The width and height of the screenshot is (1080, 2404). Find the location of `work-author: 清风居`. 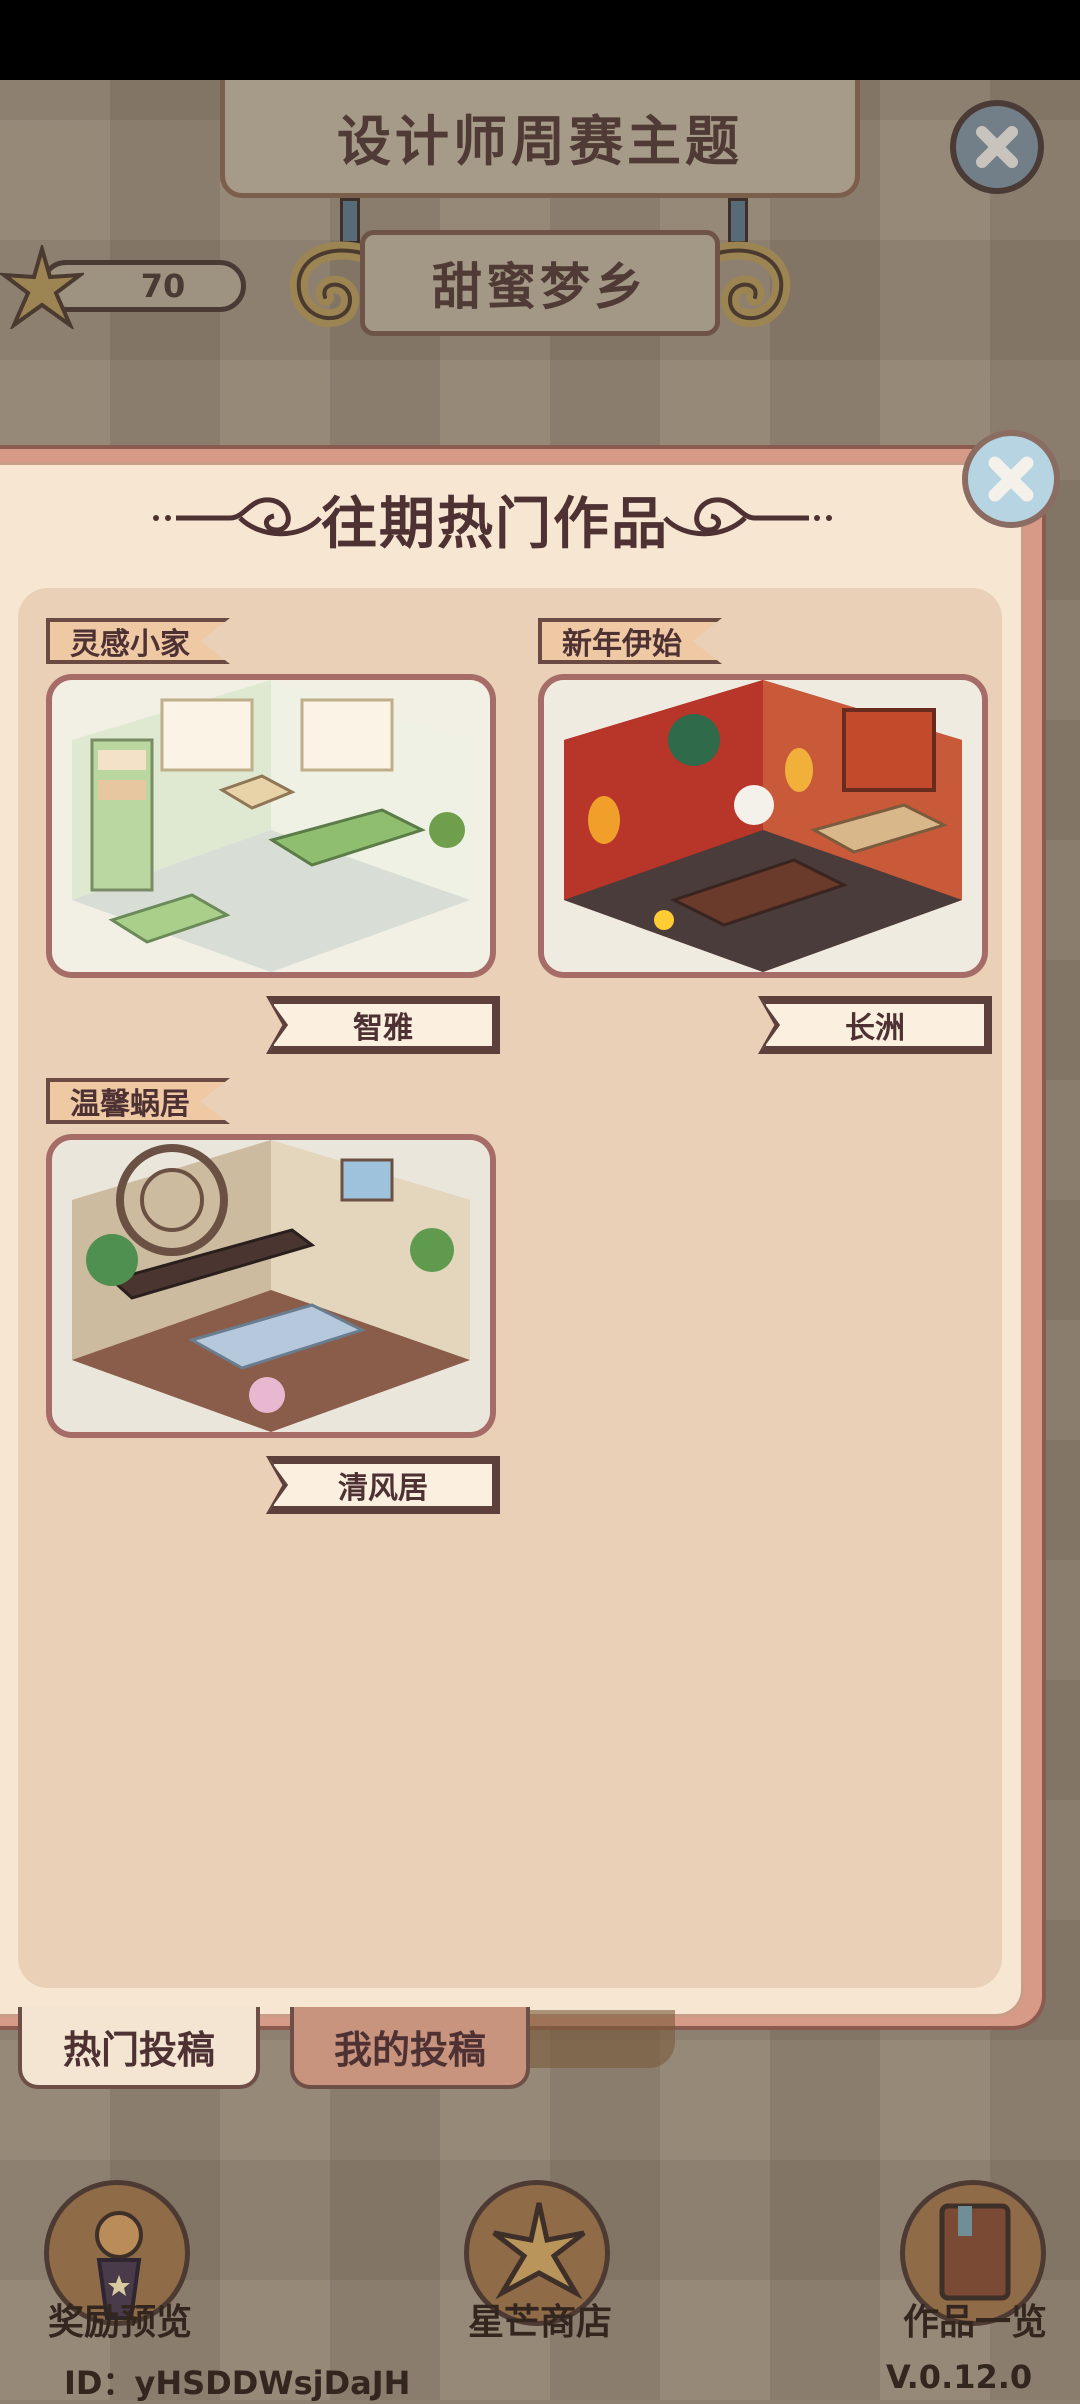

work-author: 清风居 is located at coordinates (383, 1485).